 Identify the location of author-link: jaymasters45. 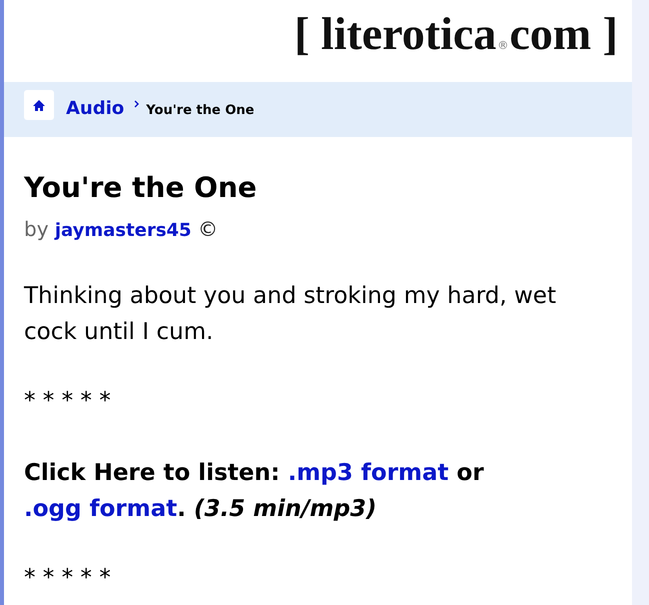
(123, 230).